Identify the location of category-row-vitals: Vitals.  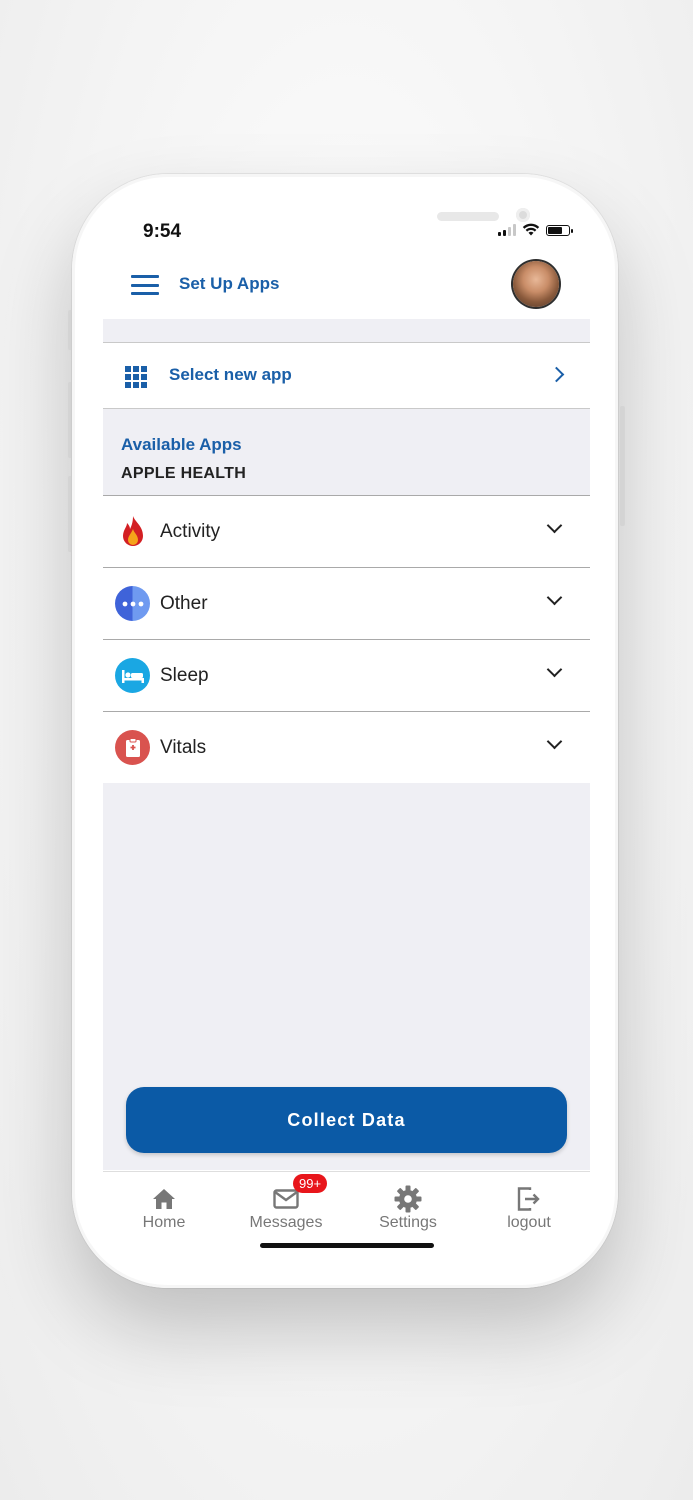
(346, 748).